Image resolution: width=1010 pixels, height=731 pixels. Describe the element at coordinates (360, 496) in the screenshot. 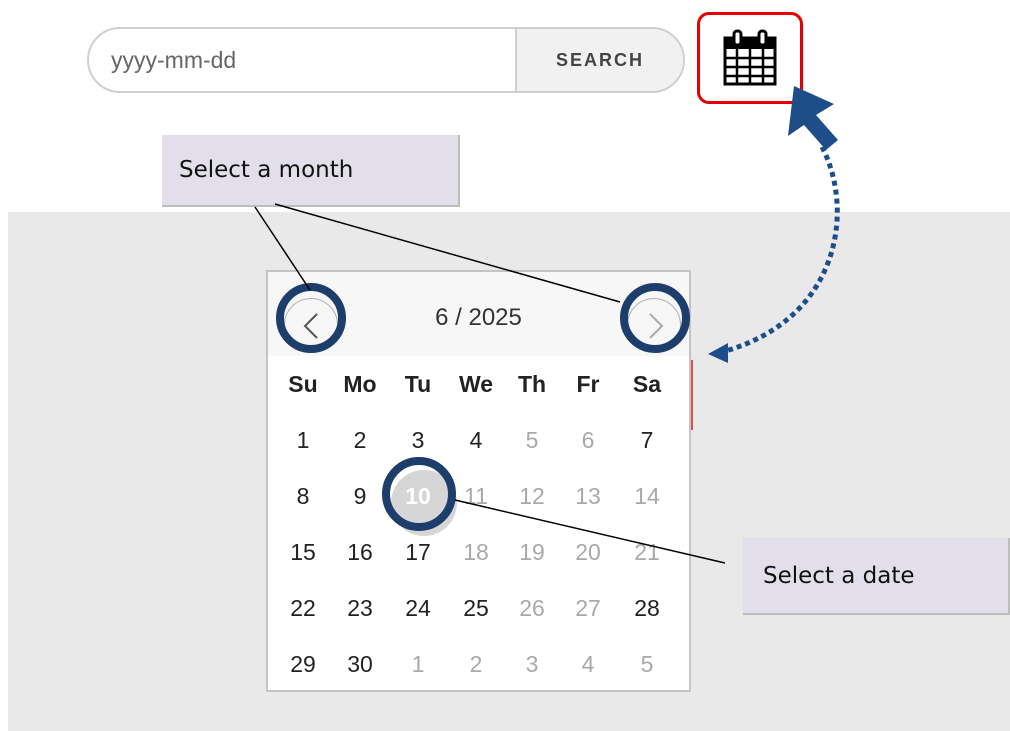

I see `day-cell: 9` at that location.